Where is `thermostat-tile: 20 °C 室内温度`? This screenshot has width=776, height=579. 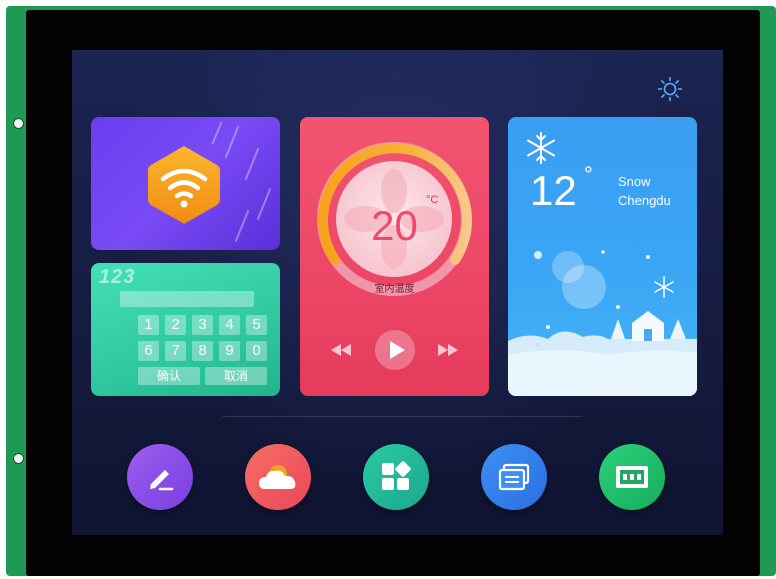 thermostat-tile: 20 °C 室内温度 is located at coordinates (394, 256).